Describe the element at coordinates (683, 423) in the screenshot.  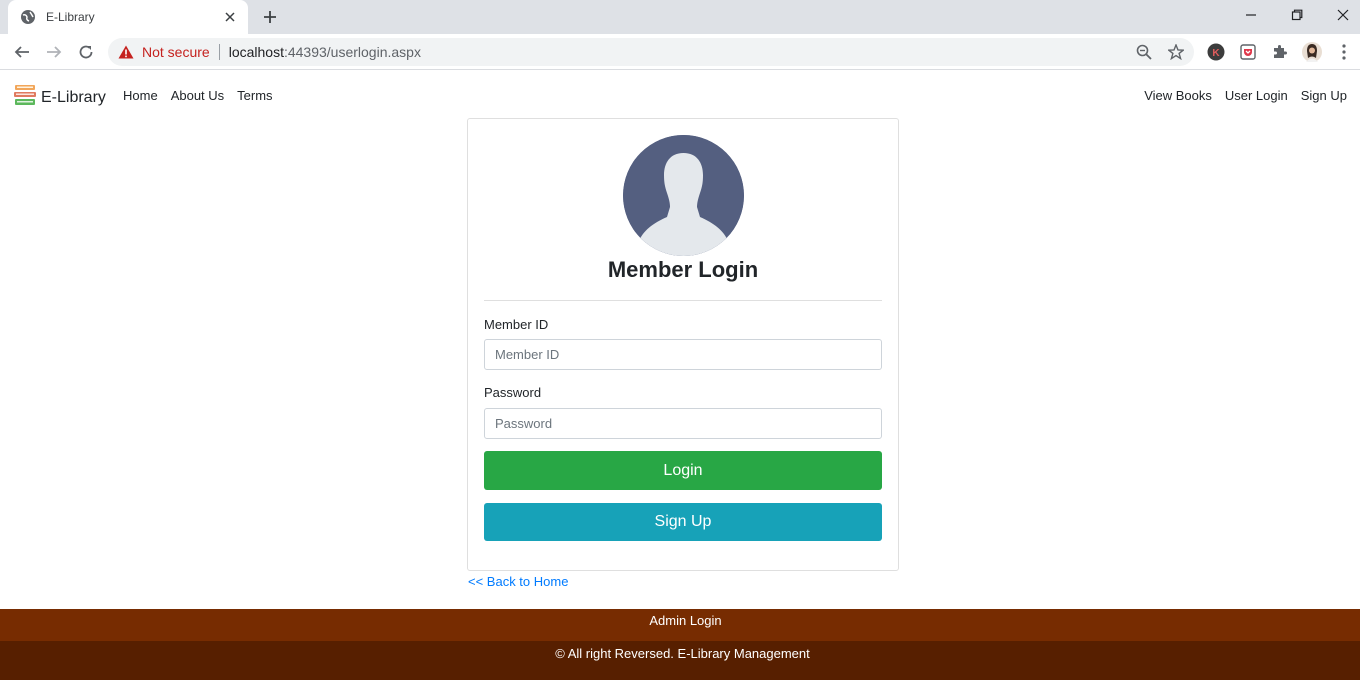
I see `password-input` at that location.